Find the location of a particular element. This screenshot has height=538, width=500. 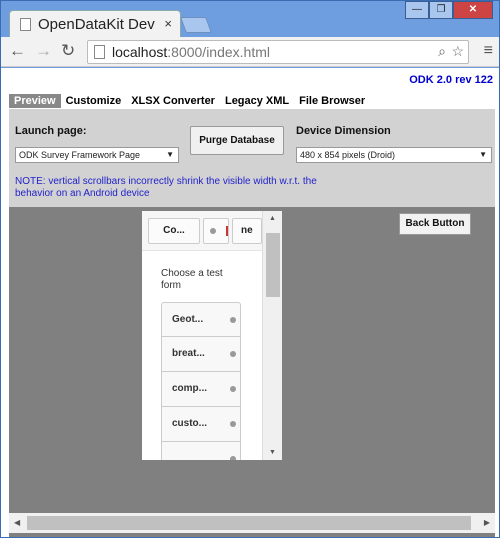

tab-file-browser: File Browser is located at coordinates (332, 101).